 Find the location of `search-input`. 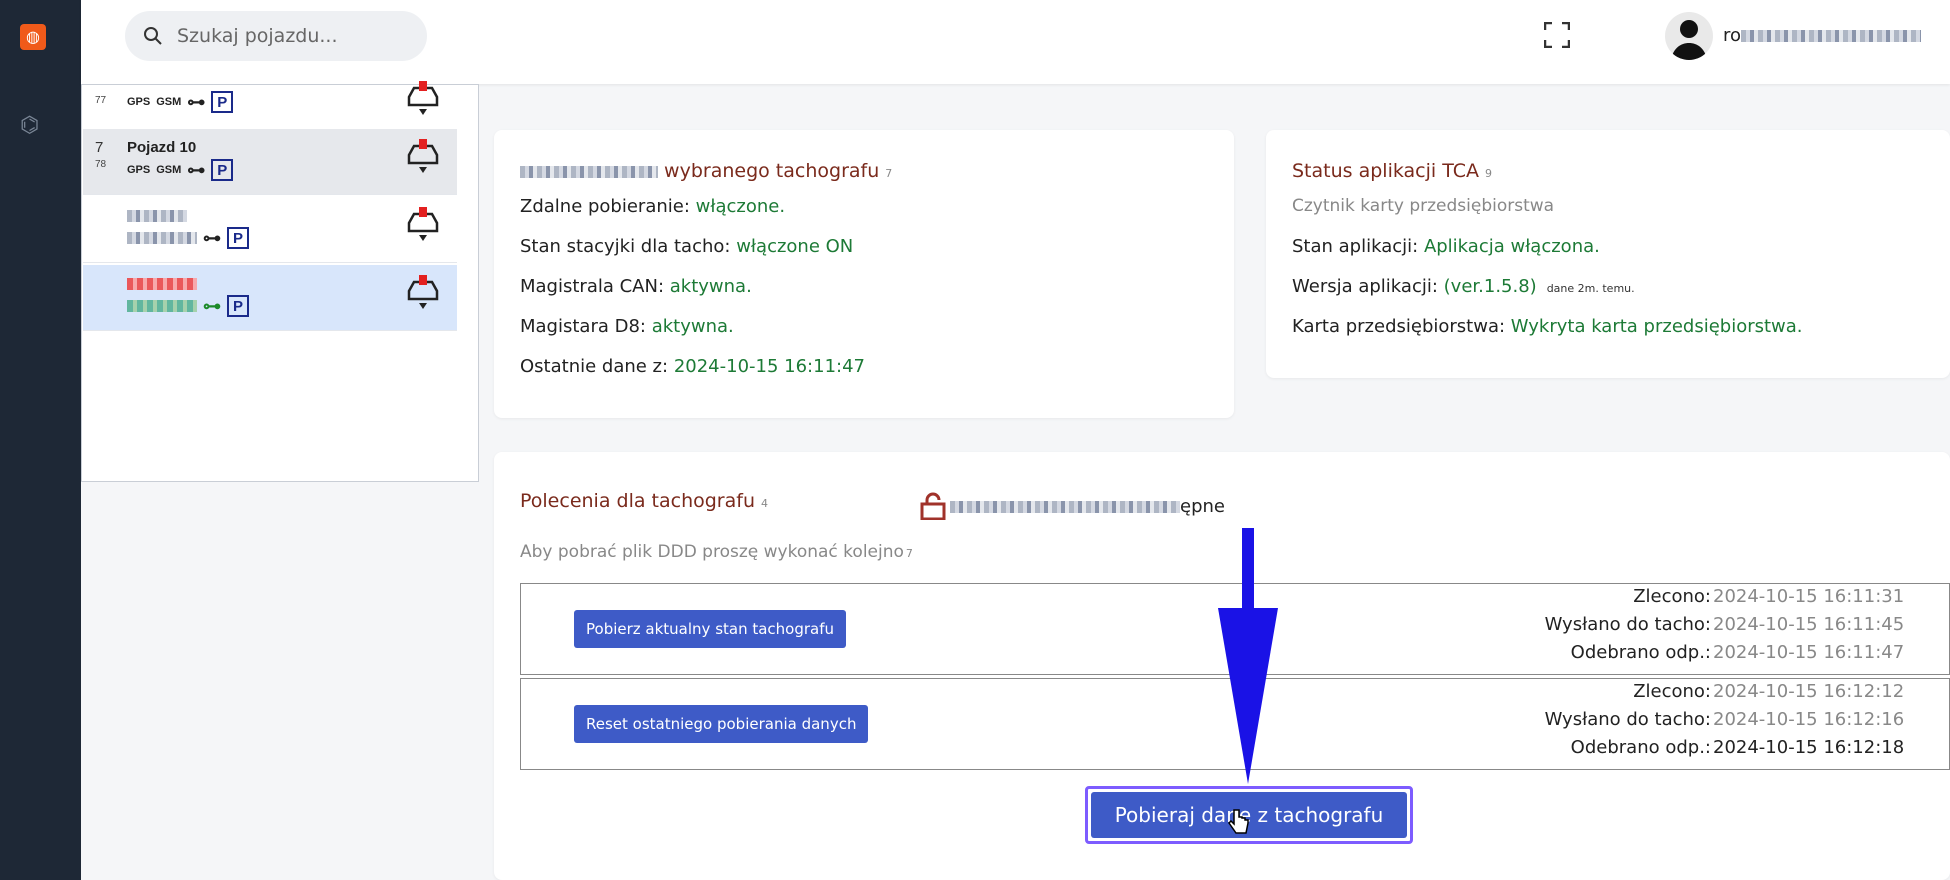

search-input is located at coordinates (287, 36).